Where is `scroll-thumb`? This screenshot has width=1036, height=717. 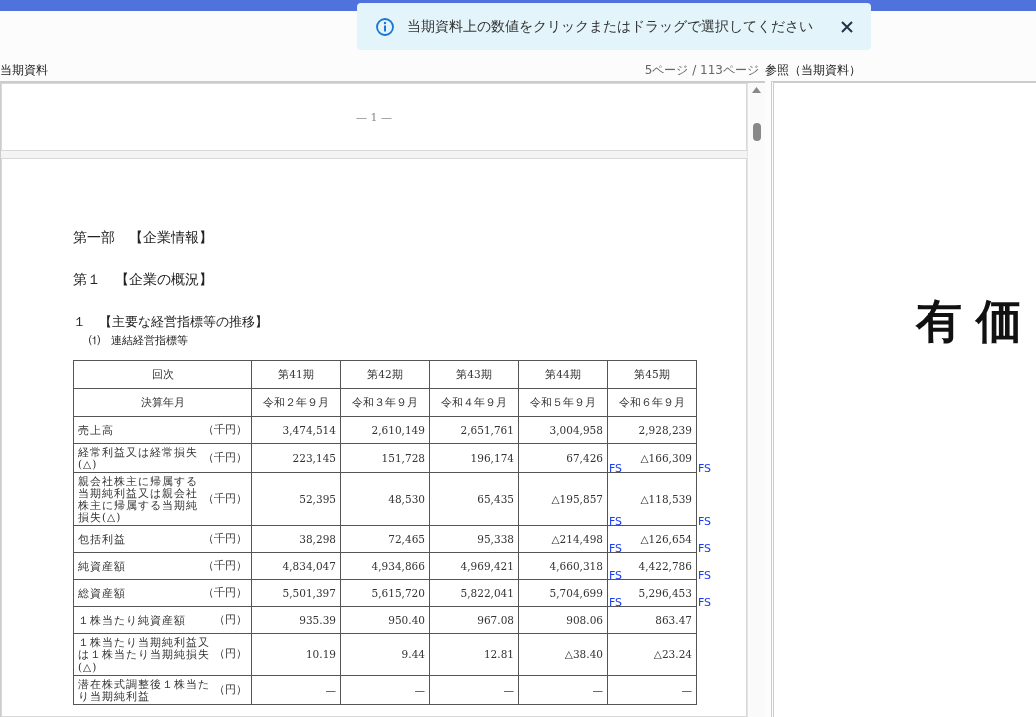
scroll-thumb is located at coordinates (756, 132).